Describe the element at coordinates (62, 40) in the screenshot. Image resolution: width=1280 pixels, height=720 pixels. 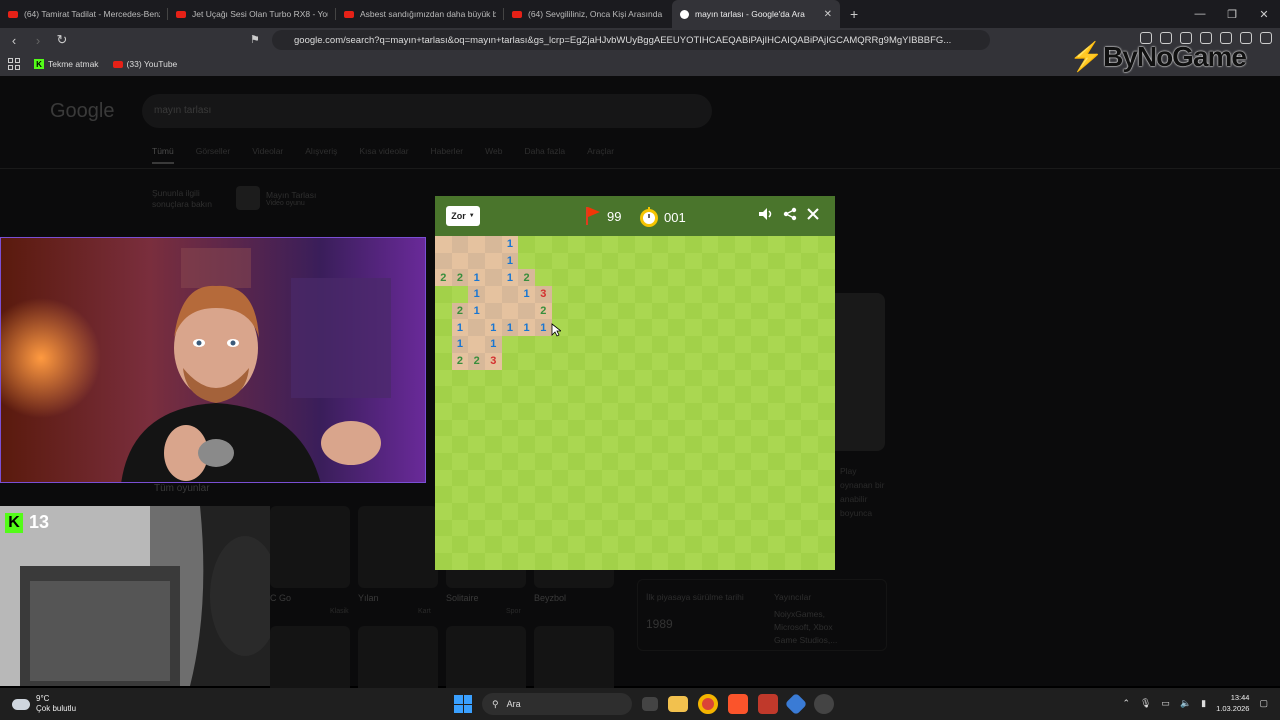
I see `reload-icon: ↻` at that location.